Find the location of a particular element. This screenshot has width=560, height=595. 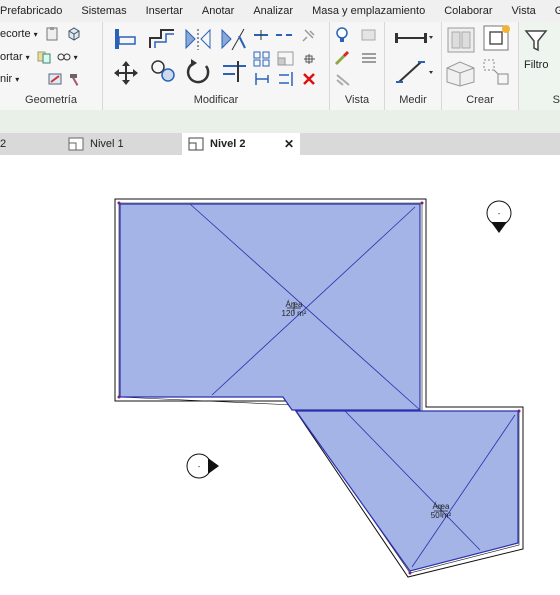

elevation-marker-left: - is located at coordinates (202, 466).